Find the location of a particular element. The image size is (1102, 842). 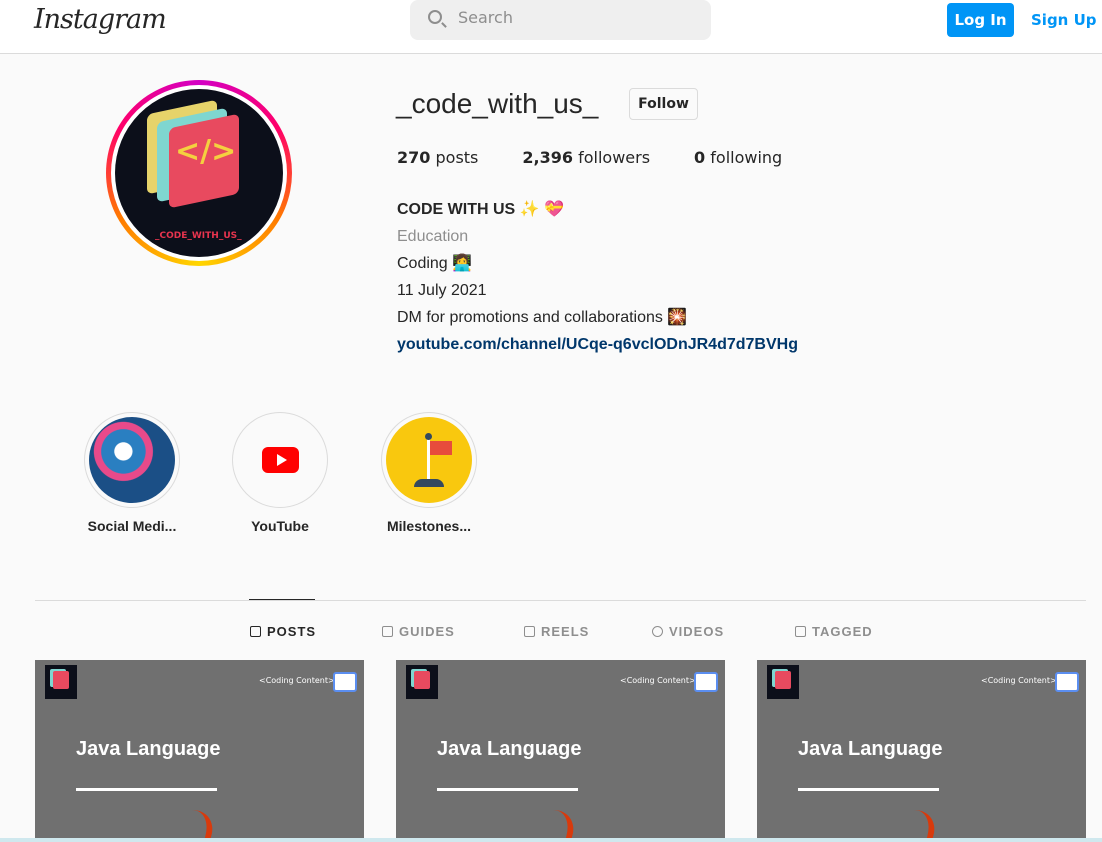

active-tab-indicator is located at coordinates (282, 599).